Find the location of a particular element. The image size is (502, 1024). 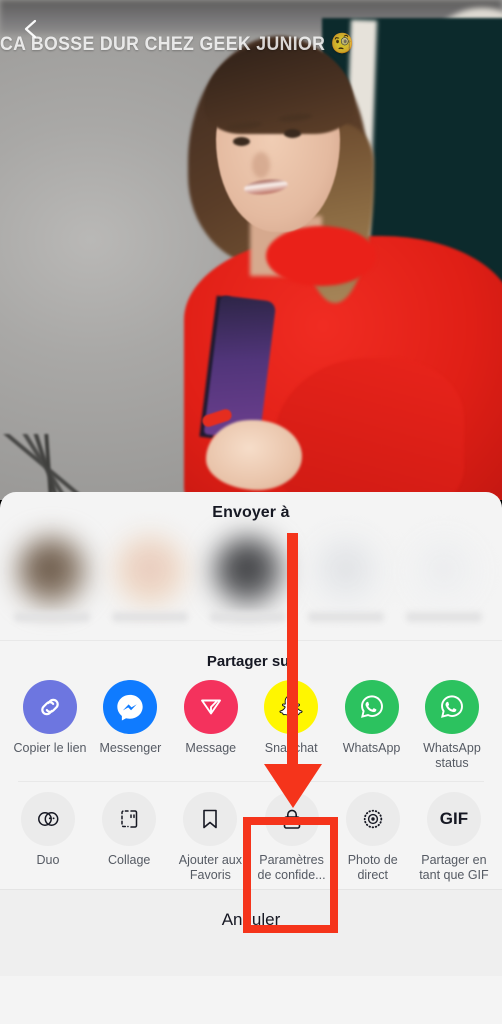

annotation-highlight-box is located at coordinates (290, 875).